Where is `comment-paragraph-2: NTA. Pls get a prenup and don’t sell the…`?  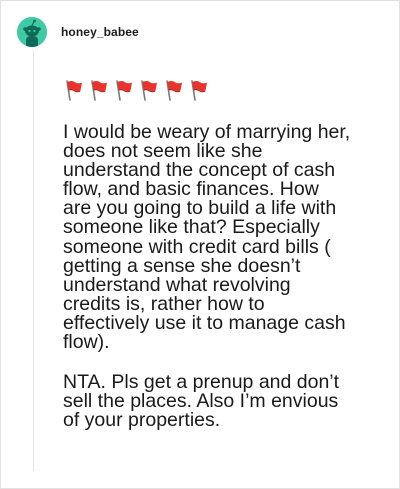
comment-paragraph-2: NTA. Pls get a prenup and don’t sell the… is located at coordinates (201, 401).